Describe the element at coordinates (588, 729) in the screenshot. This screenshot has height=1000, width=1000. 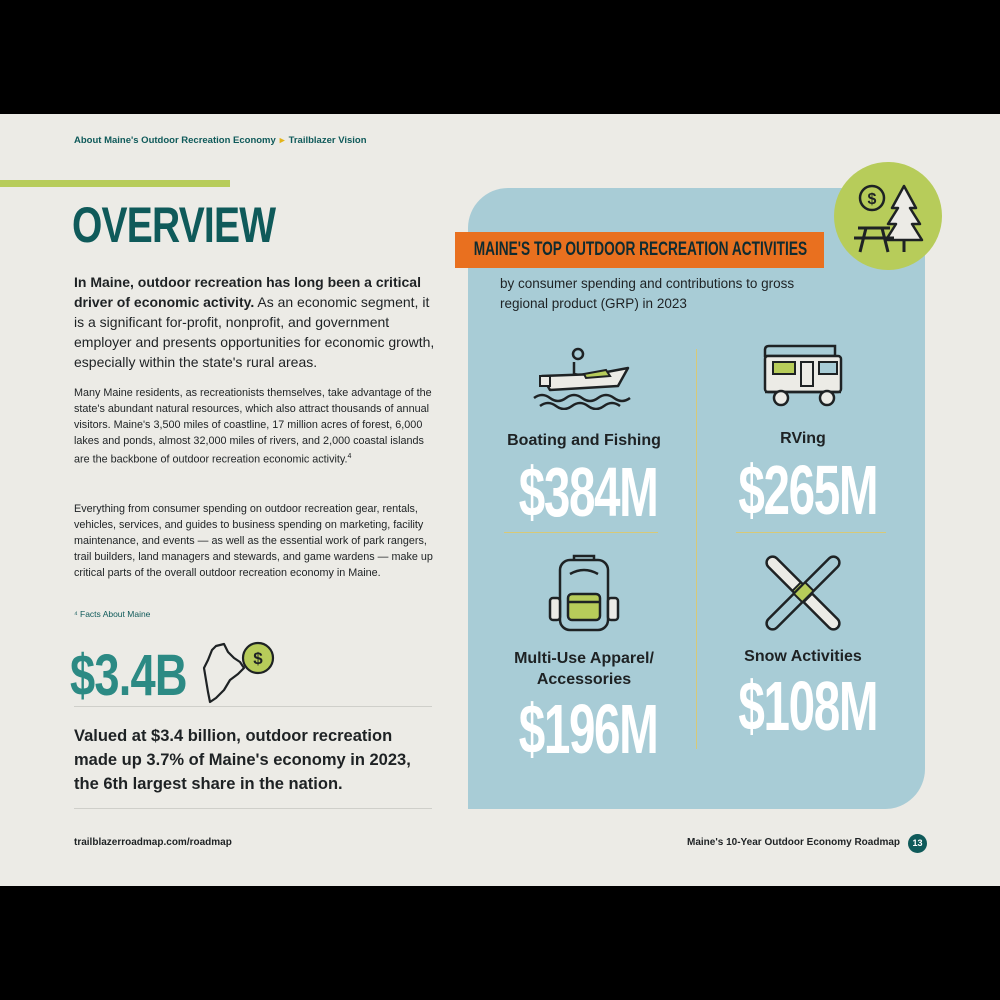
I see `activity-value: $196M` at that location.